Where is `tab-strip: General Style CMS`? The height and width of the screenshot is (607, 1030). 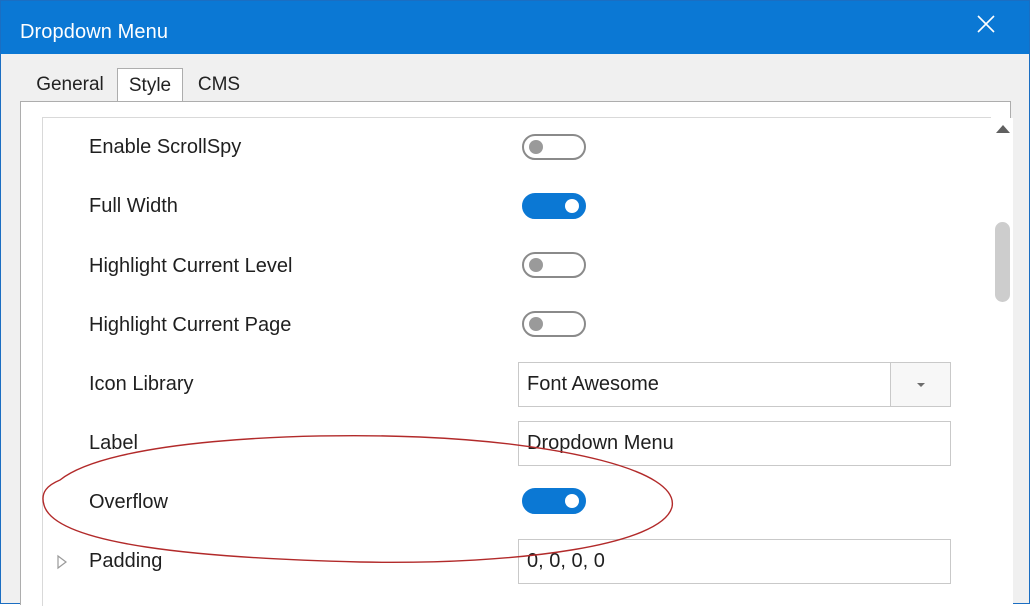
tab-strip: General Style CMS is located at coordinates (515, 78).